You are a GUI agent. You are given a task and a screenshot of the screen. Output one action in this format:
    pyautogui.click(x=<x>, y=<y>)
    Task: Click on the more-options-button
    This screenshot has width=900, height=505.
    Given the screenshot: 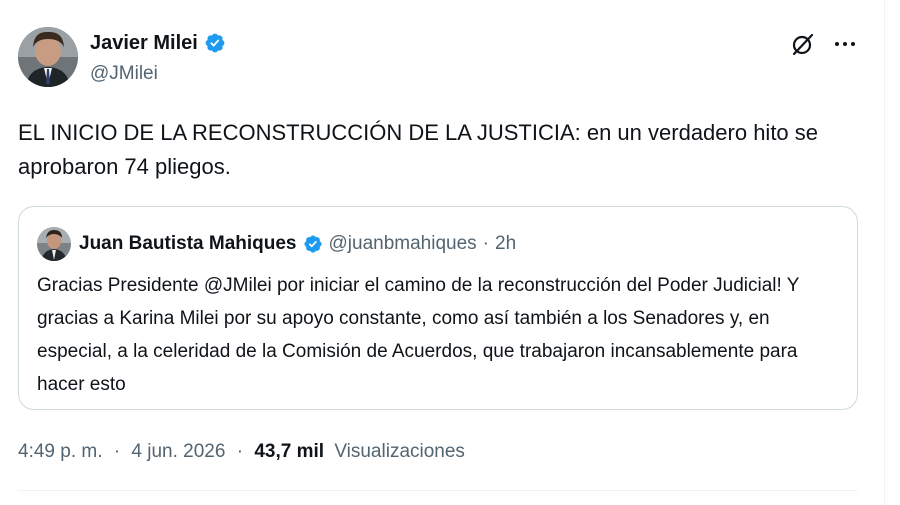 What is the action you would take?
    pyautogui.click(x=845, y=44)
    